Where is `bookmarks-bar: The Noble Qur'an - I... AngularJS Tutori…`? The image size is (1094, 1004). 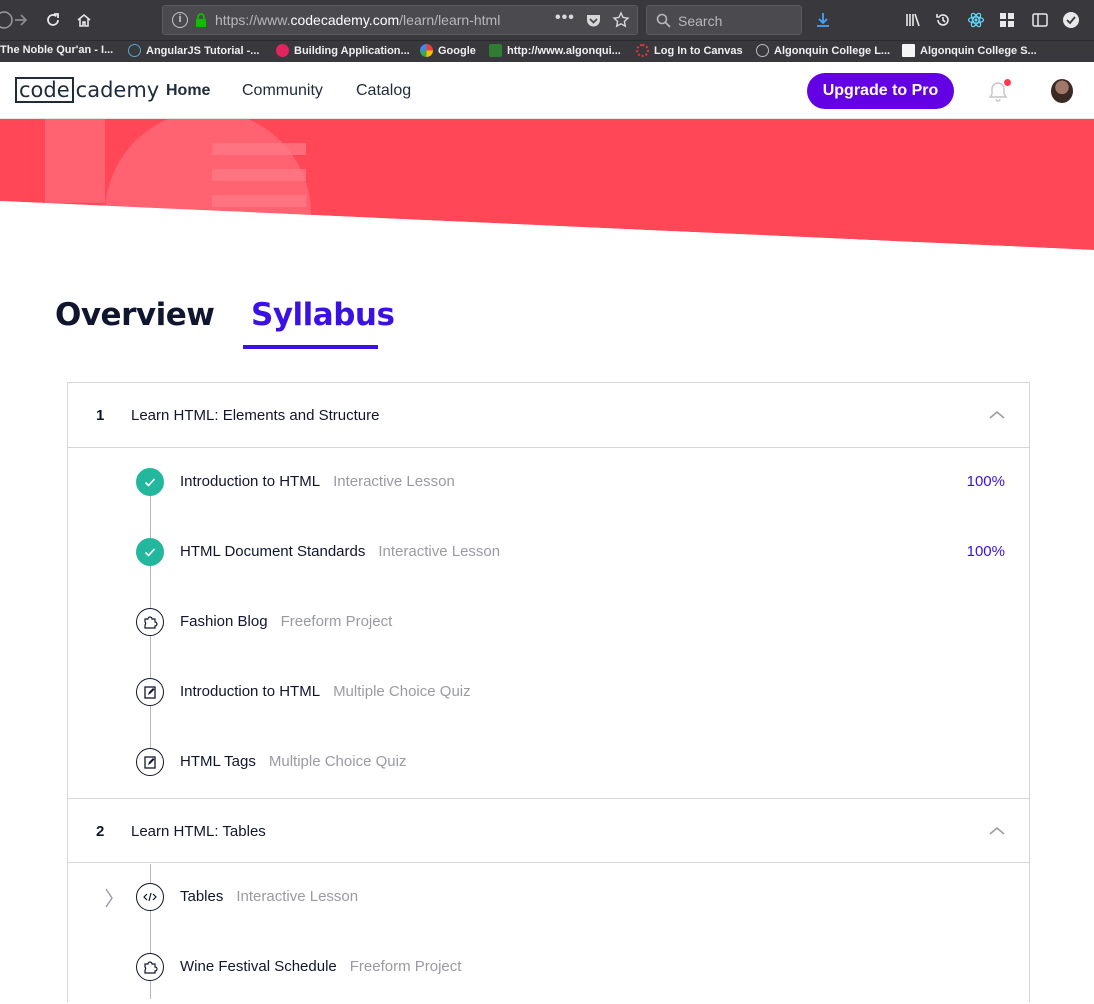
bookmarks-bar: The Noble Qur'an - I... AngularJS Tutori… is located at coordinates (547, 51).